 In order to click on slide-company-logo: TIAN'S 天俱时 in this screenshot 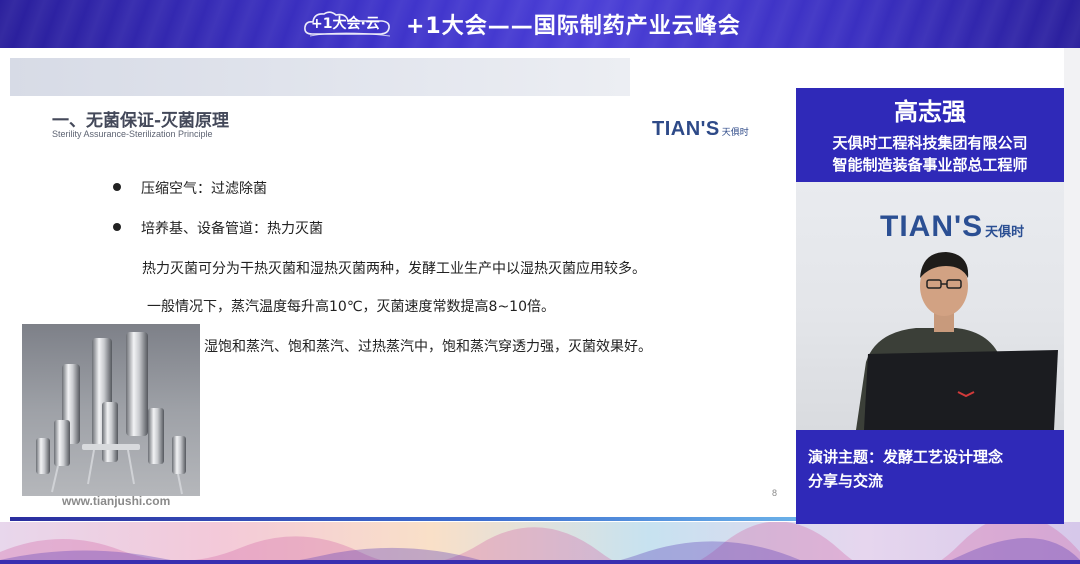, I will do `click(700, 129)`.